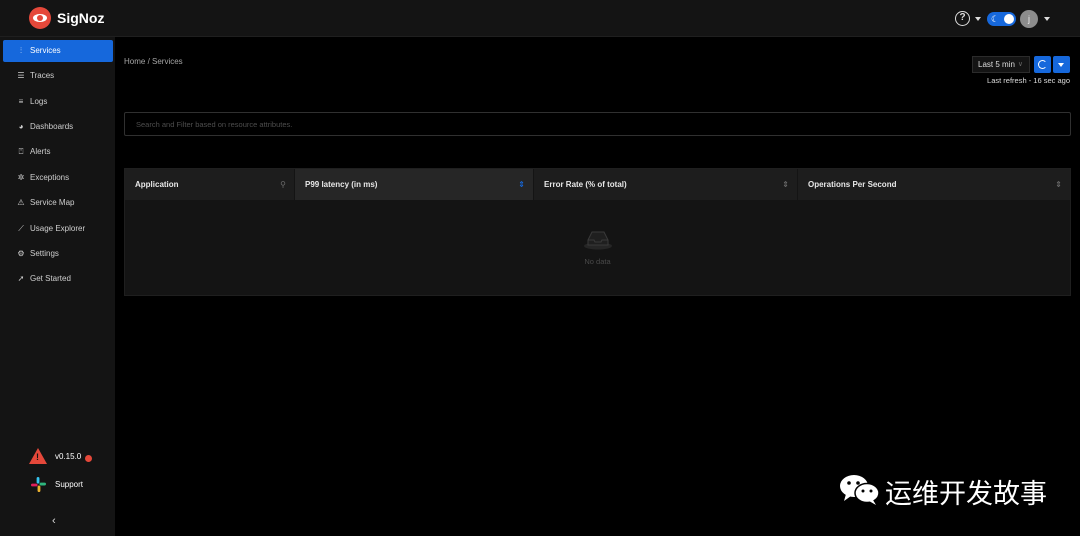 This screenshot has width=1080, height=536. I want to click on sidebar-item-label: Traces, so click(42, 75).